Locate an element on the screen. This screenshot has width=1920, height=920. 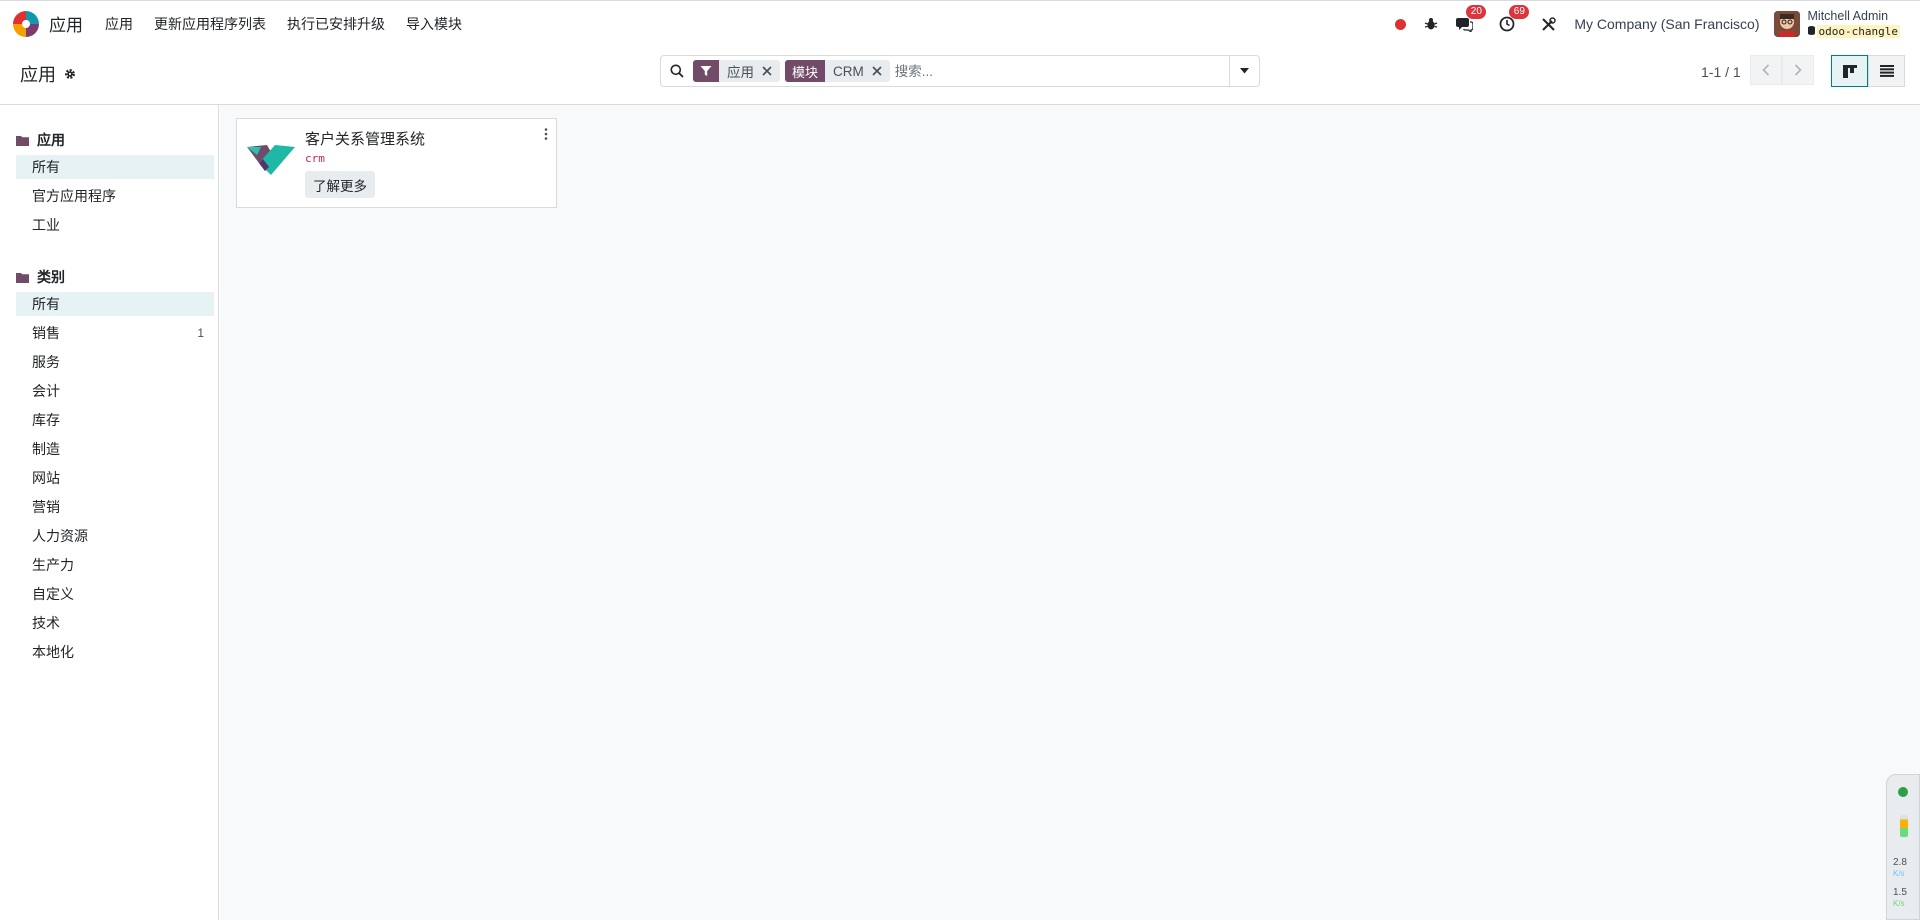
pager-previous-button is located at coordinates (1766, 70).